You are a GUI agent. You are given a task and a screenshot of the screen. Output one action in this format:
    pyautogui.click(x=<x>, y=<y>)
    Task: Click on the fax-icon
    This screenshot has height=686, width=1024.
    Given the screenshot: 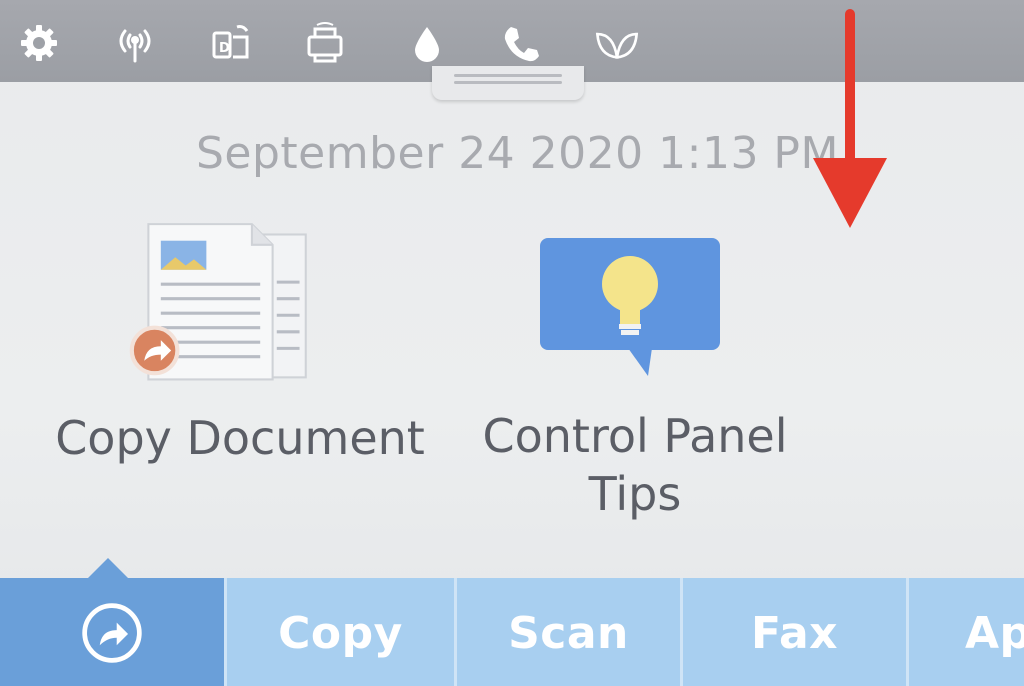 What is the action you would take?
    pyautogui.click(x=521, y=43)
    